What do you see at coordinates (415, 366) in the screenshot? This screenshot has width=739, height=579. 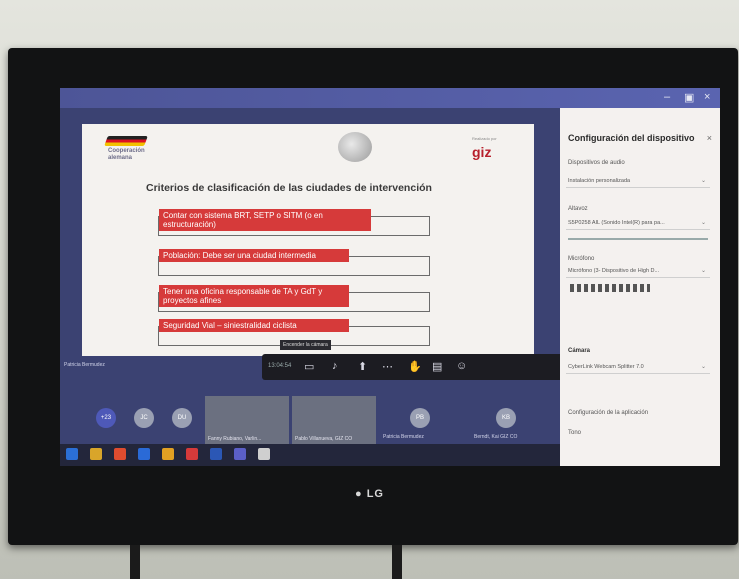 I see `raise-hand-icon: ✋` at bounding box center [415, 366].